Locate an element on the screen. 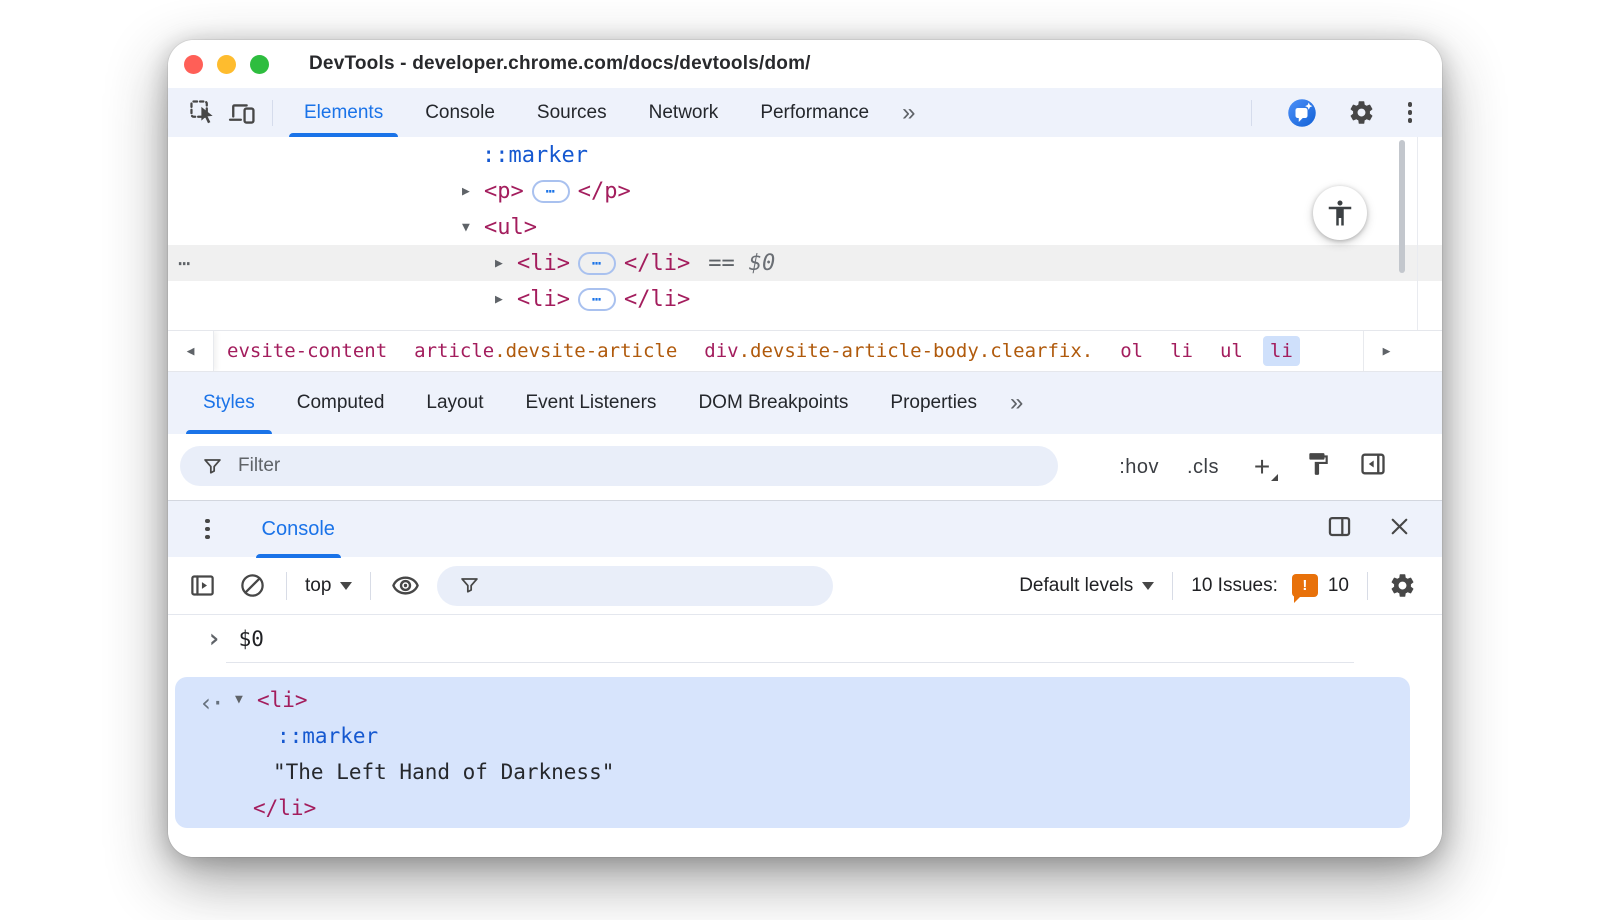 The image size is (1600, 920). tab-properties: Properties is located at coordinates (933, 403).